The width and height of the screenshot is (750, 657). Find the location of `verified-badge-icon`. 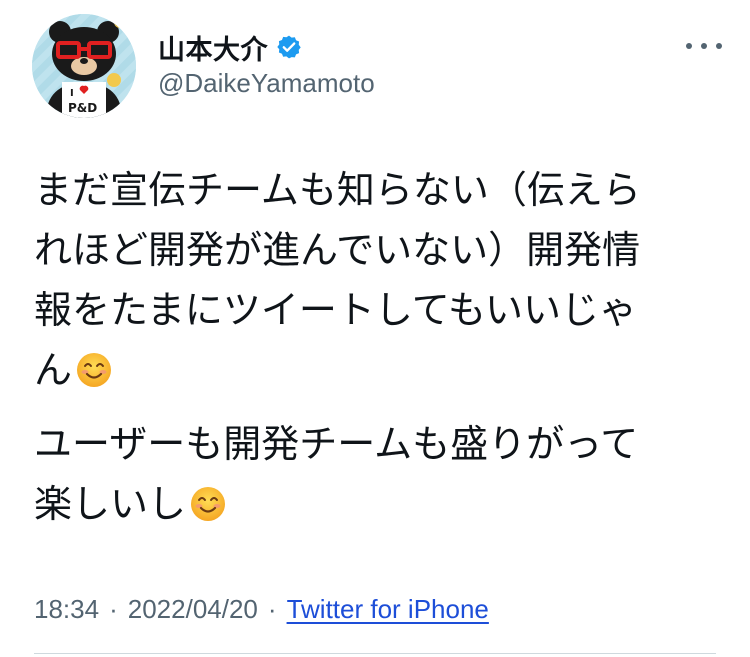

verified-badge-icon is located at coordinates (289, 47).